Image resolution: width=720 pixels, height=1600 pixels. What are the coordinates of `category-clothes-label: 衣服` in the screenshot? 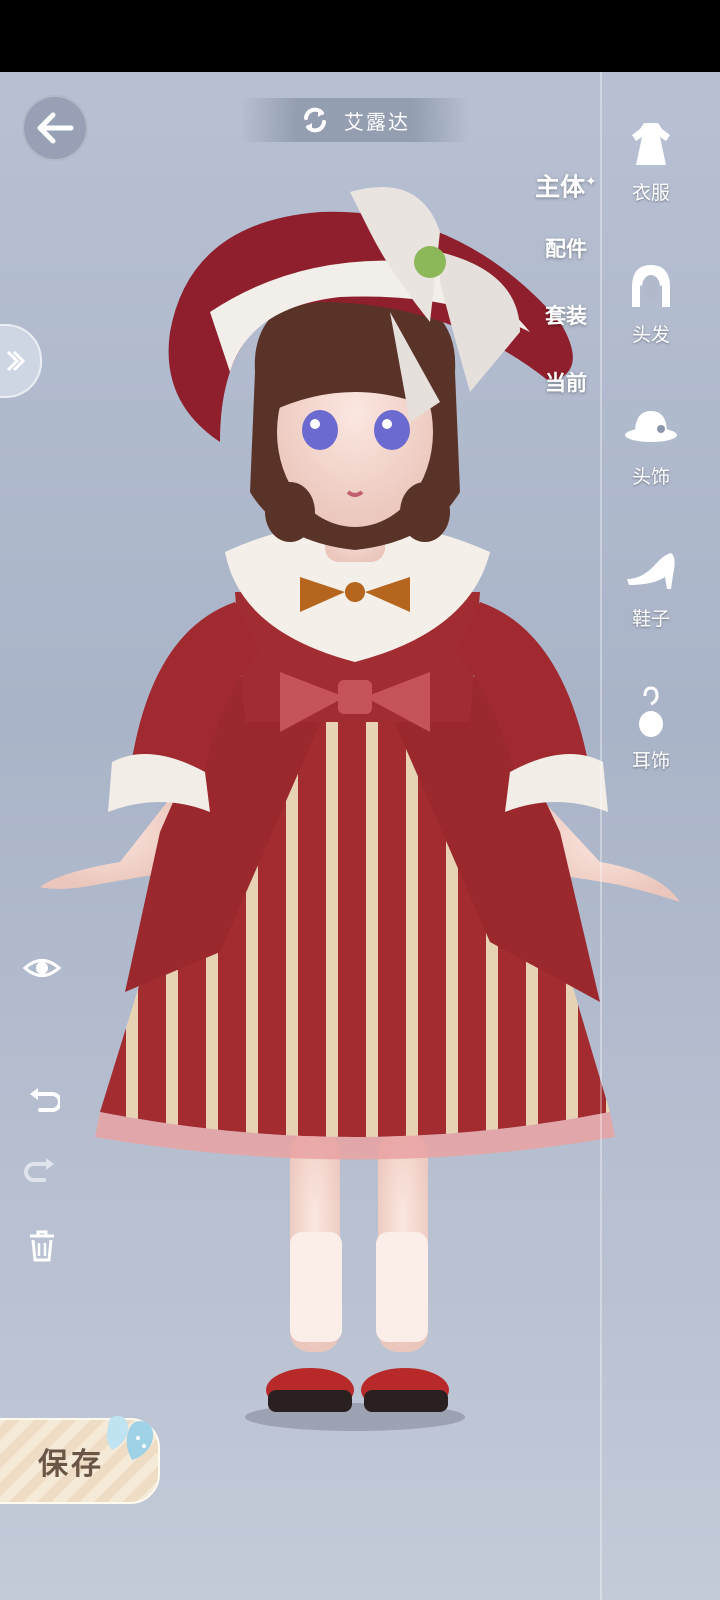 It's located at (650, 193).